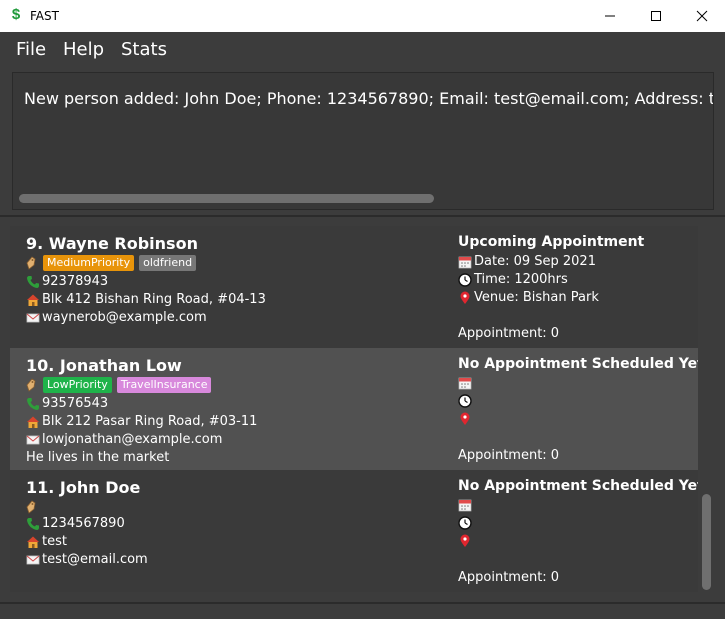 This screenshot has height=619, width=725. I want to click on maximize-button, so click(656, 16).